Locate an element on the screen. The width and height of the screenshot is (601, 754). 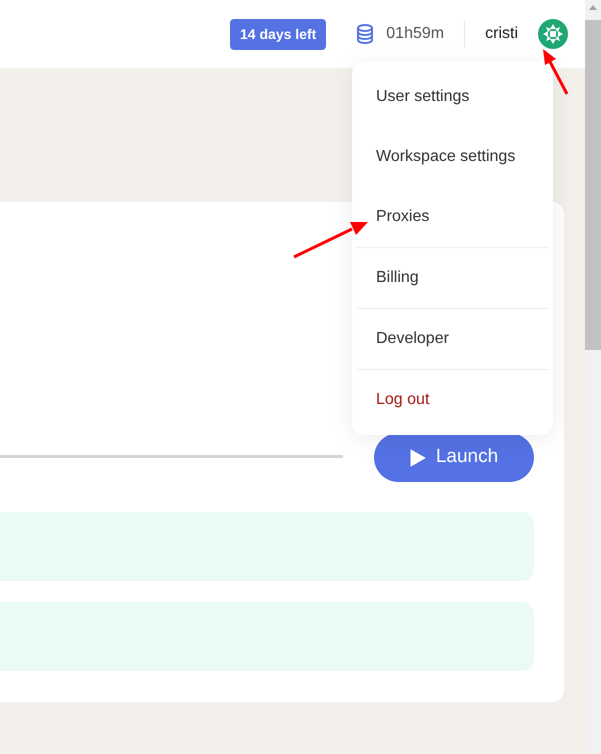
menu-item: Log out is located at coordinates (452, 399).